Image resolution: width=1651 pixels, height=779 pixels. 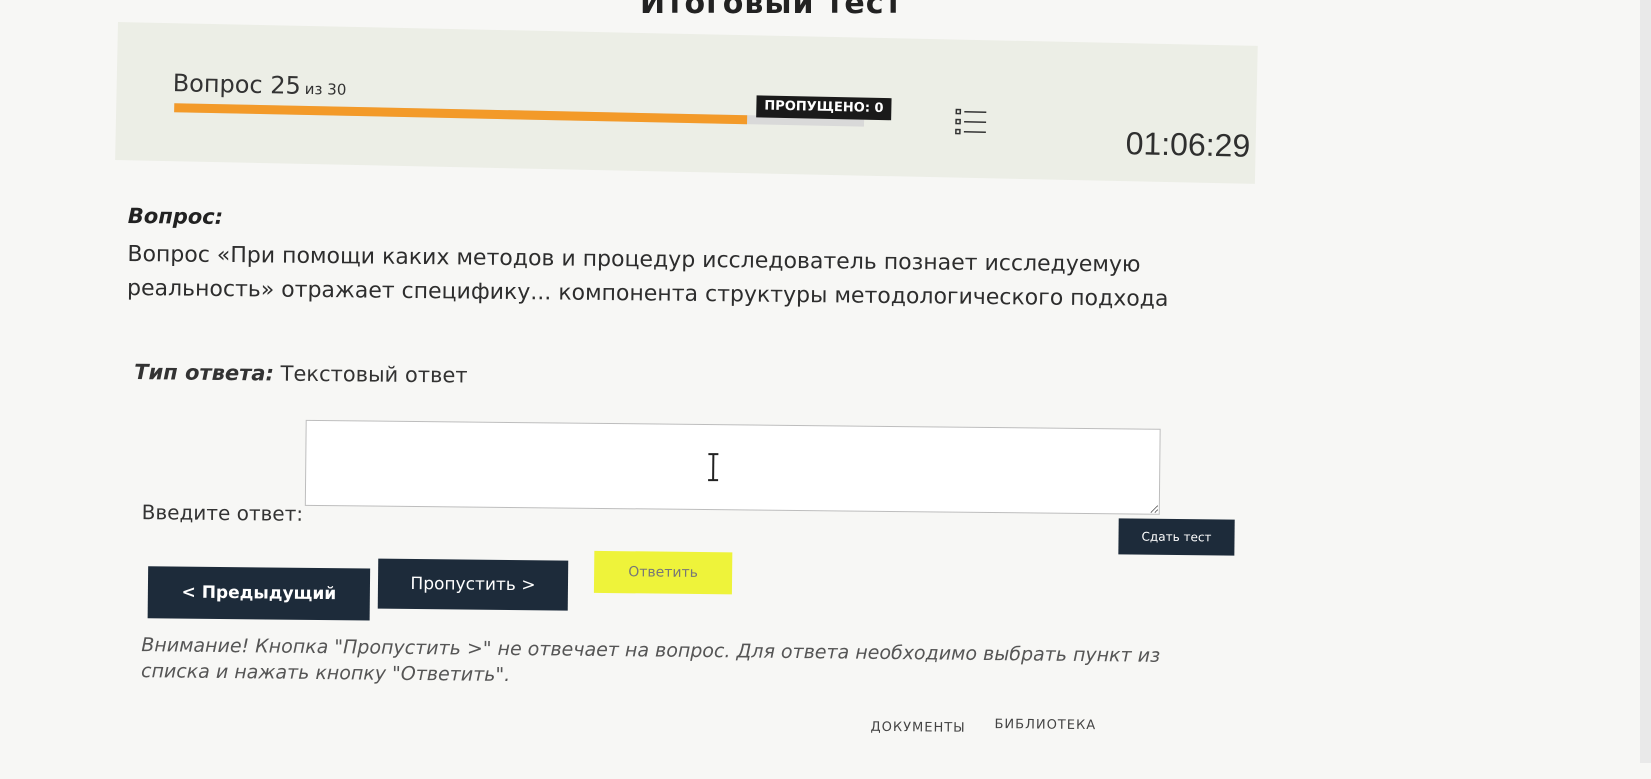 What do you see at coordinates (473, 585) in the screenshot?
I see `skip-button: Пропустить >` at bounding box center [473, 585].